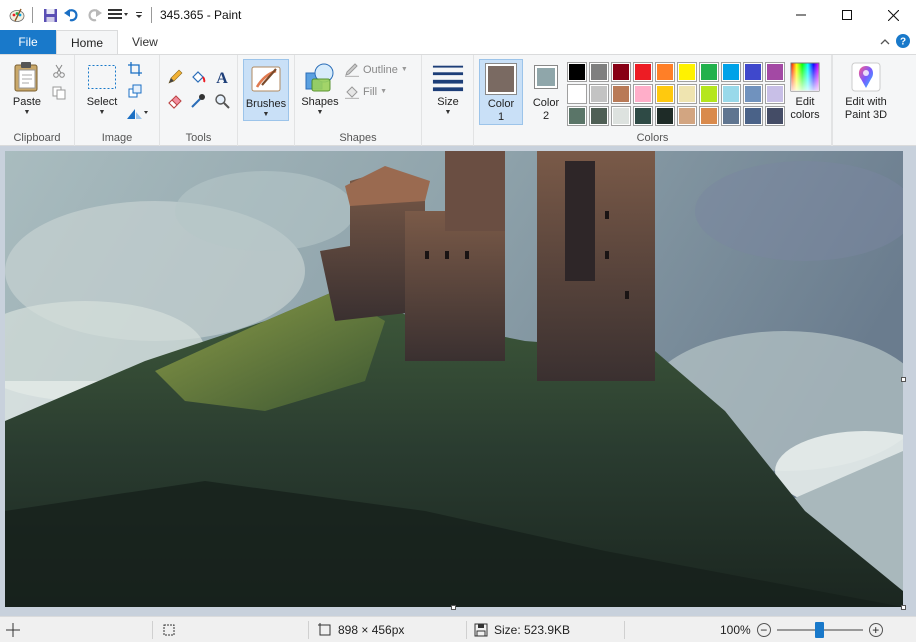 This screenshot has width=916, height=642. What do you see at coordinates (94, 15) in the screenshot?
I see `redo-icon` at bounding box center [94, 15].